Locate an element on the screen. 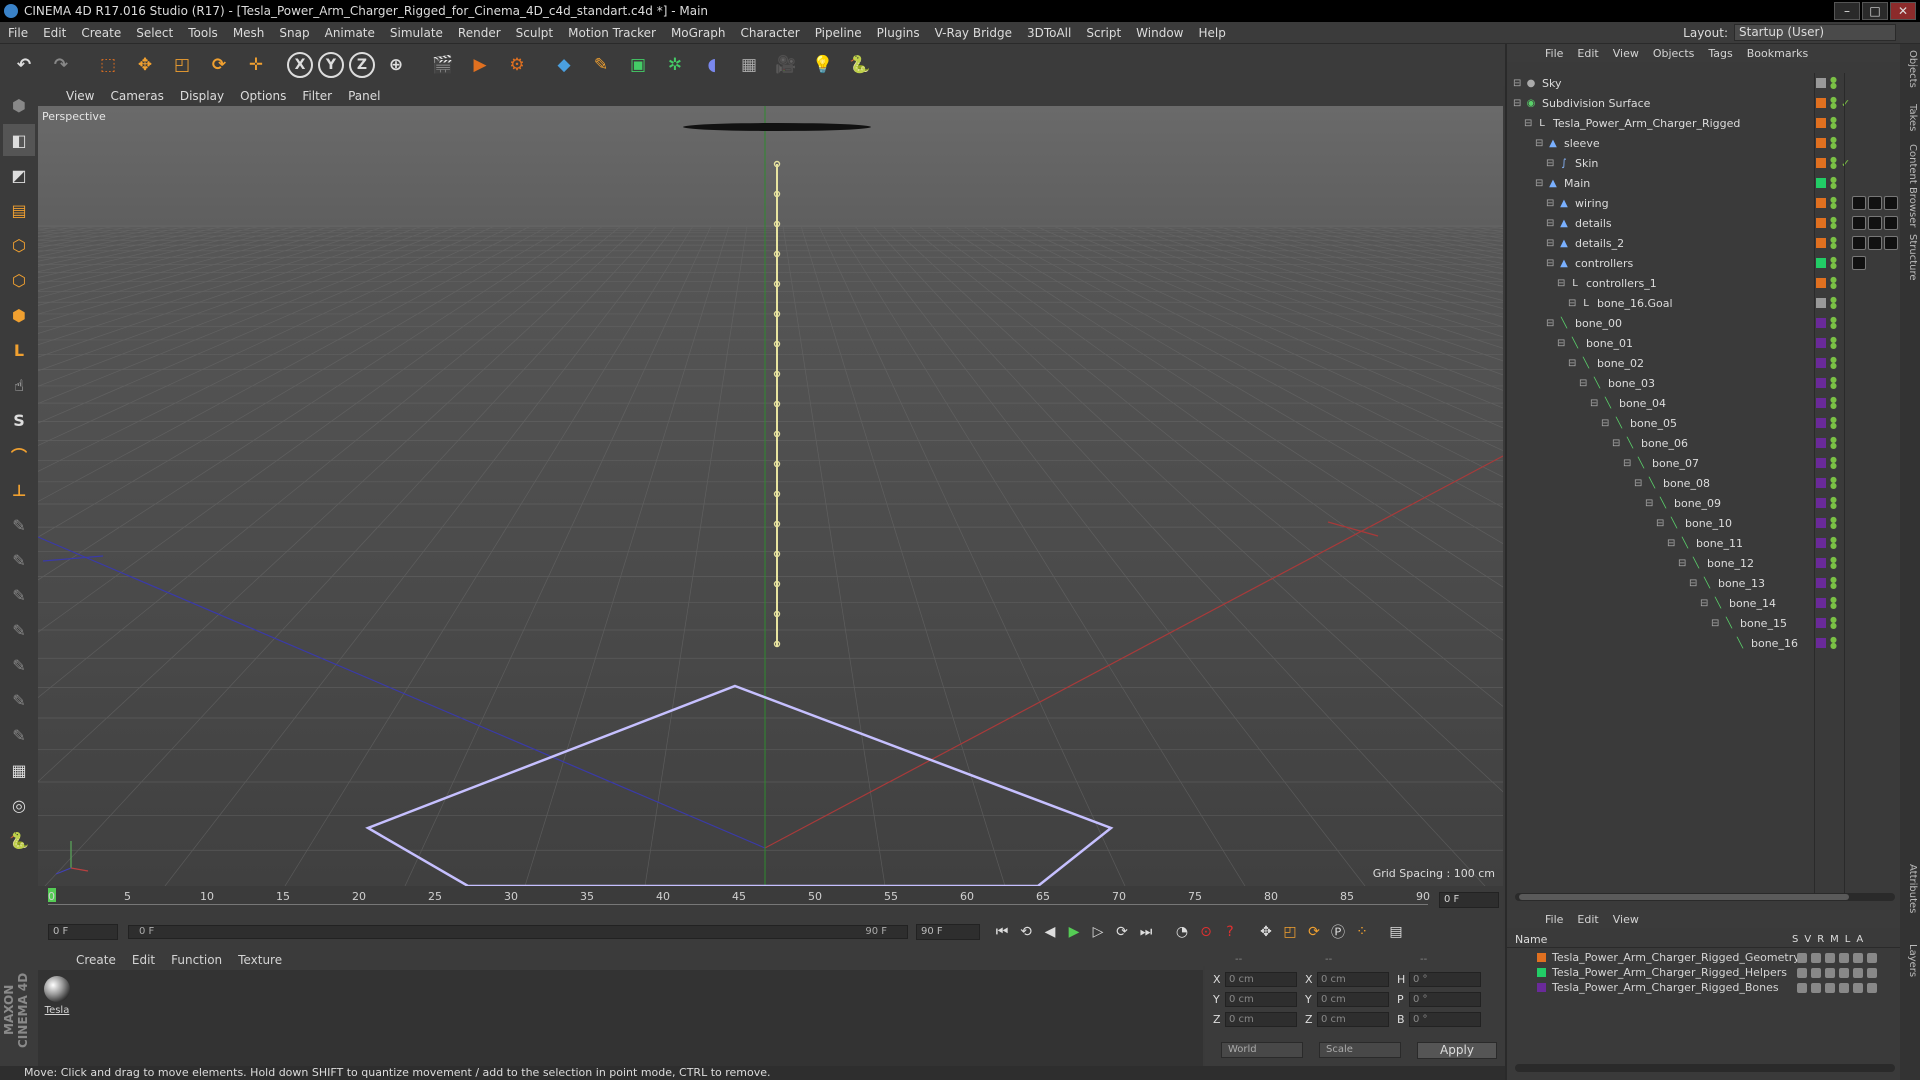 Image resolution: width=1920 pixels, height=1080 pixels. viewport-menu-panel: Panel is located at coordinates (364, 96).